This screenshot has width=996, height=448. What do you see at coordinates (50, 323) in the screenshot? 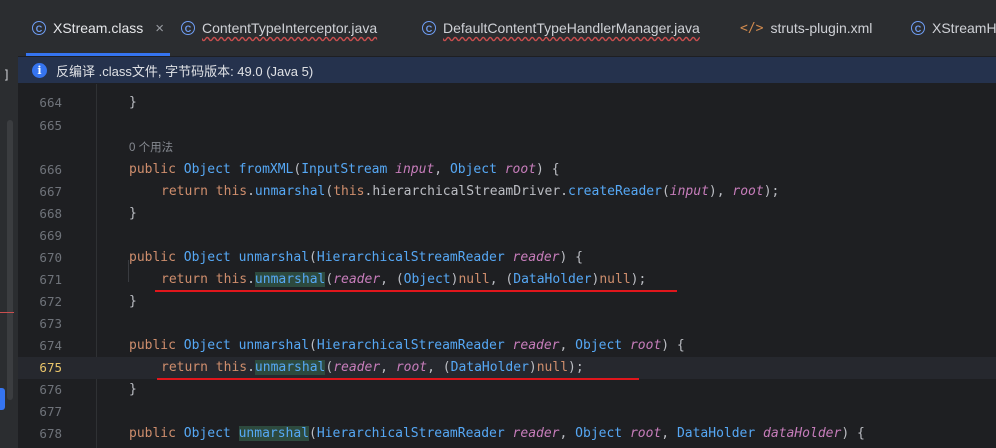
I see `line-number: 673` at bounding box center [50, 323].